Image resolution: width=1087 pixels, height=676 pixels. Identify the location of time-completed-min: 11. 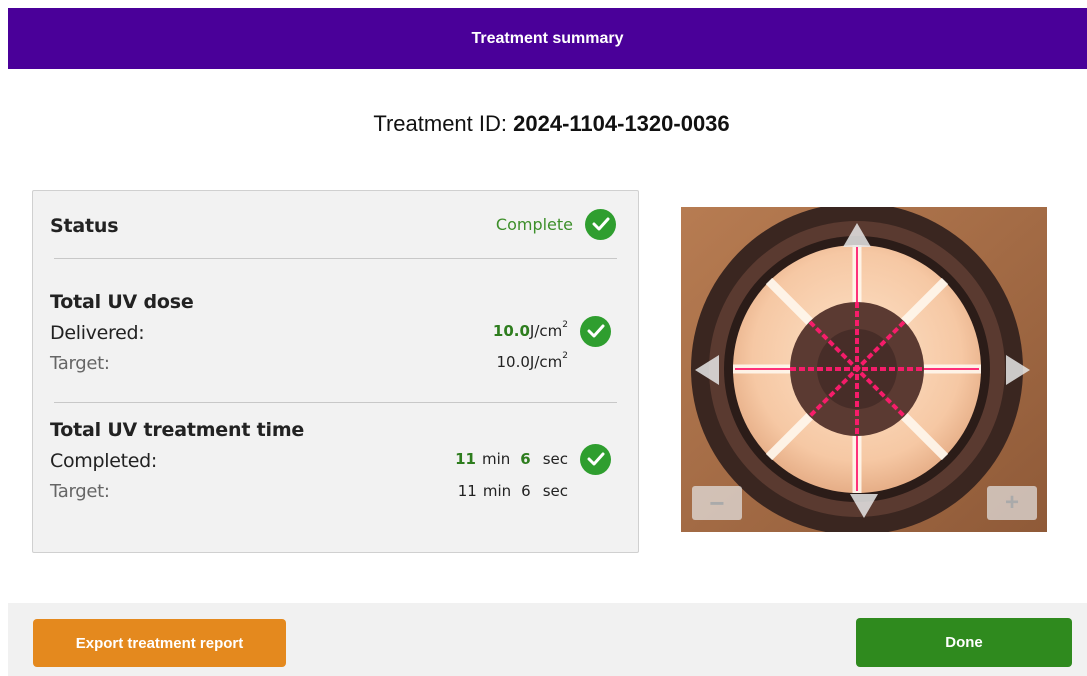
(465, 459).